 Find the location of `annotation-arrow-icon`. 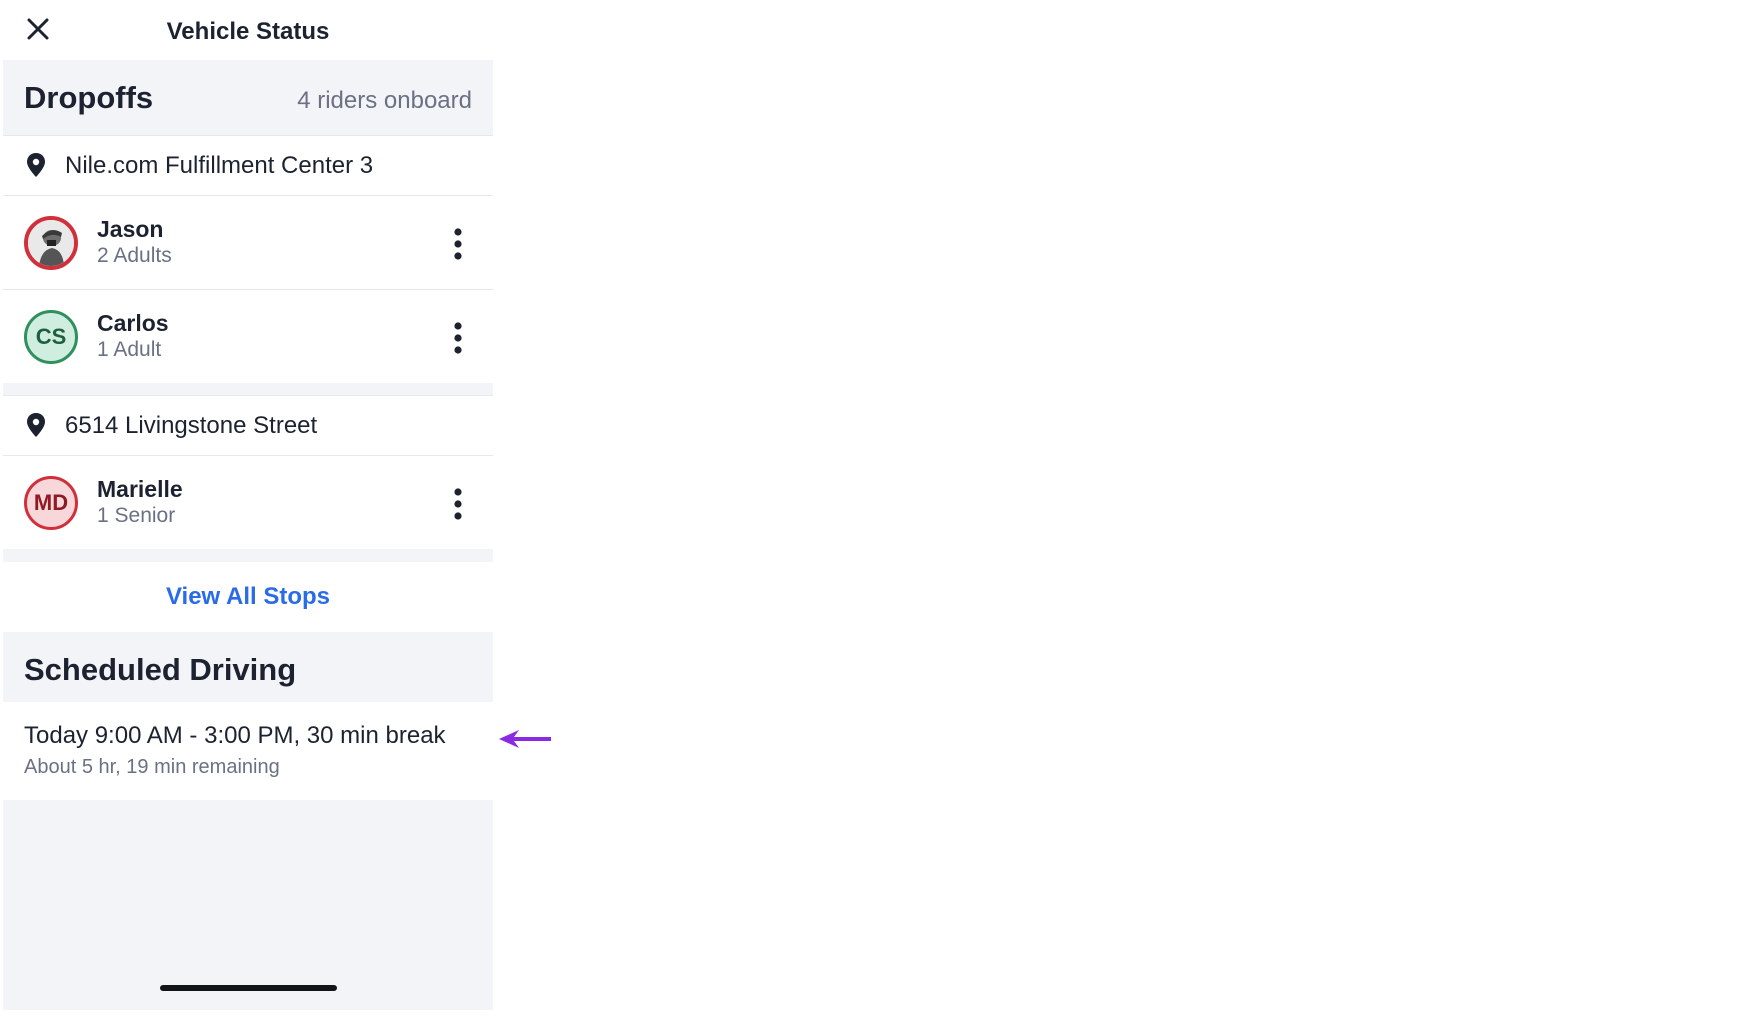

annotation-arrow-icon is located at coordinates (525, 739).